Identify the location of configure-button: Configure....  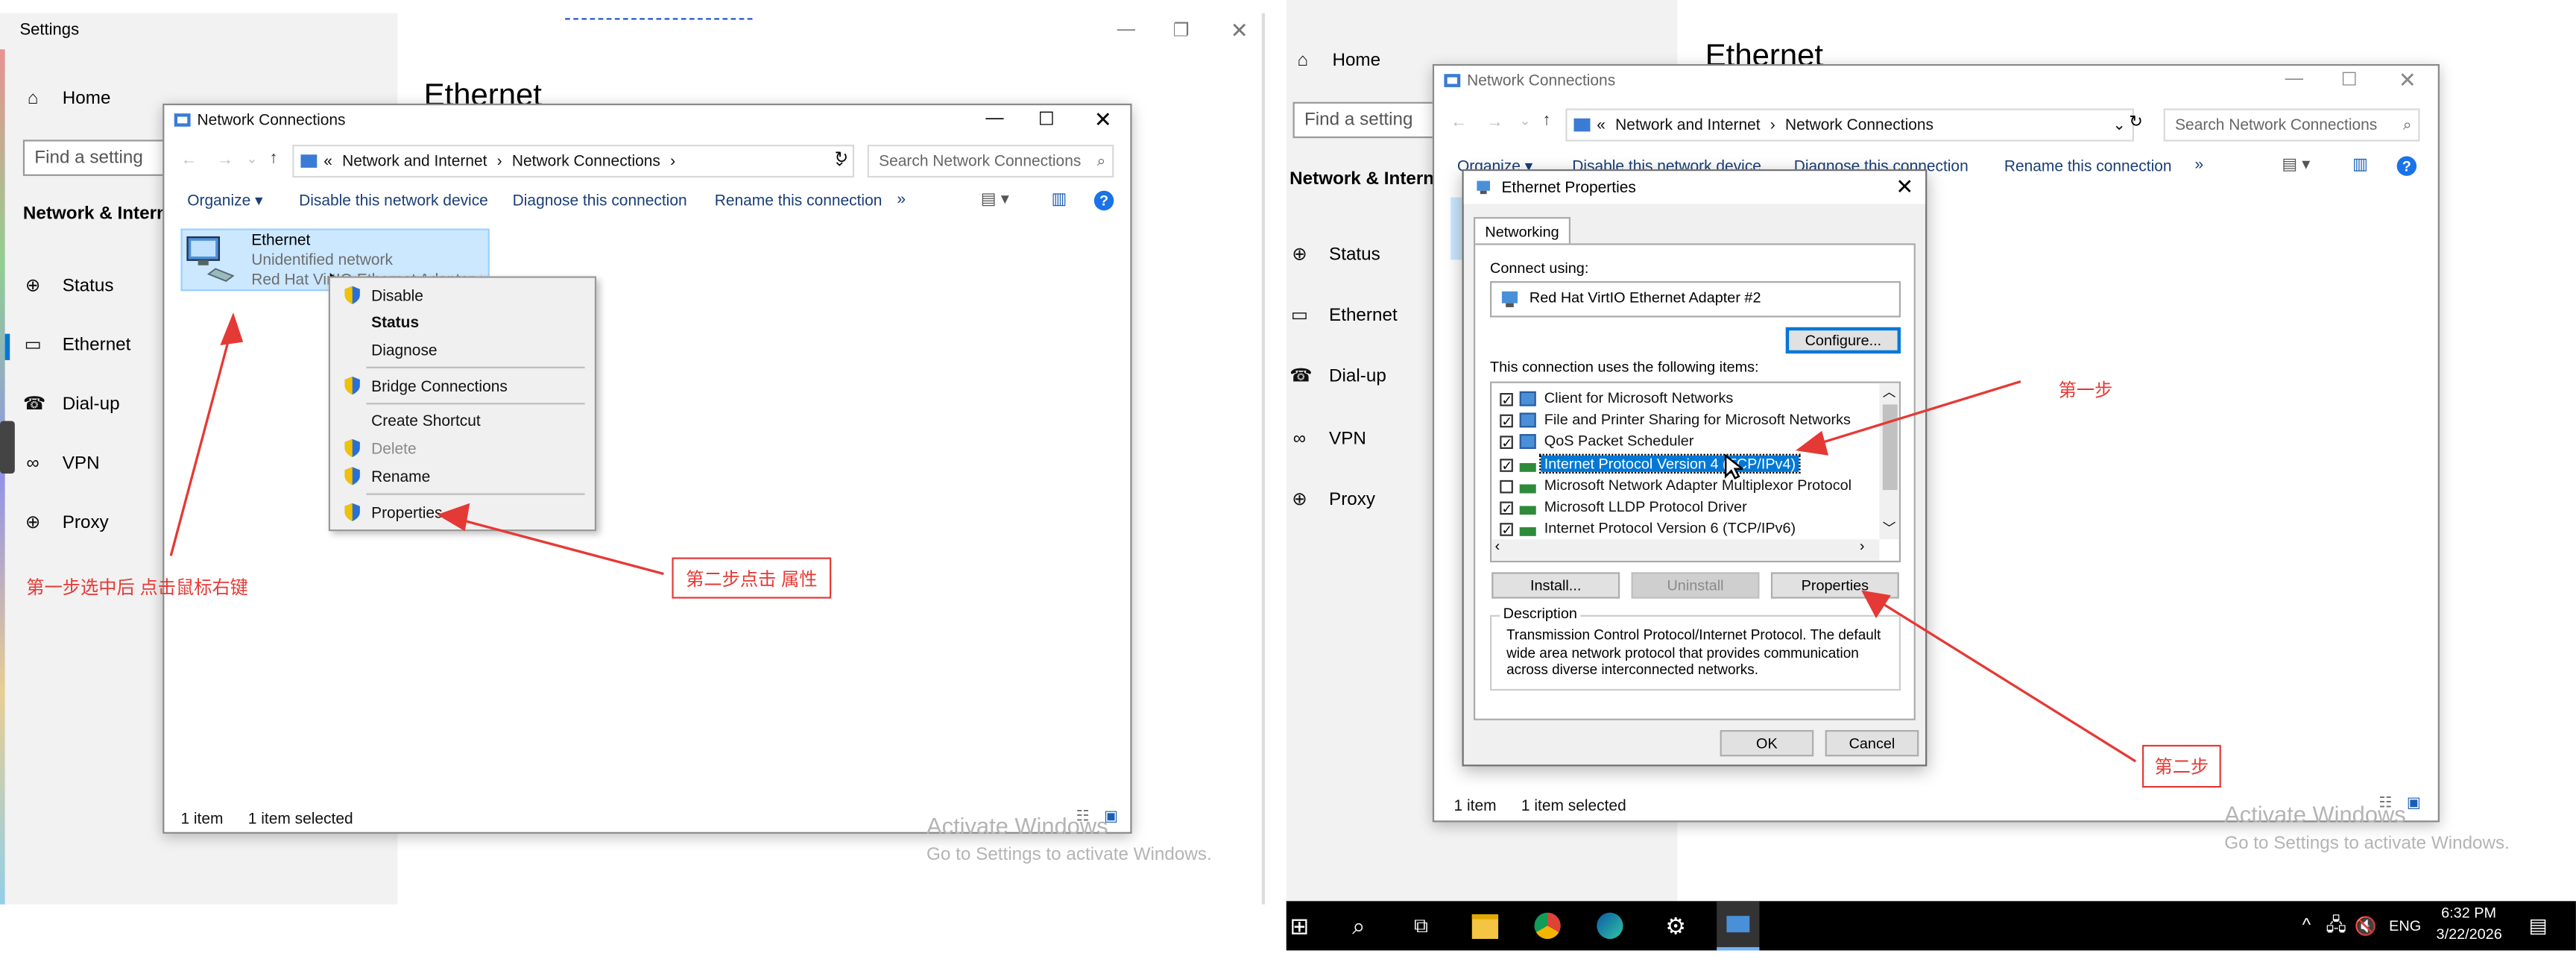
(1843, 340).